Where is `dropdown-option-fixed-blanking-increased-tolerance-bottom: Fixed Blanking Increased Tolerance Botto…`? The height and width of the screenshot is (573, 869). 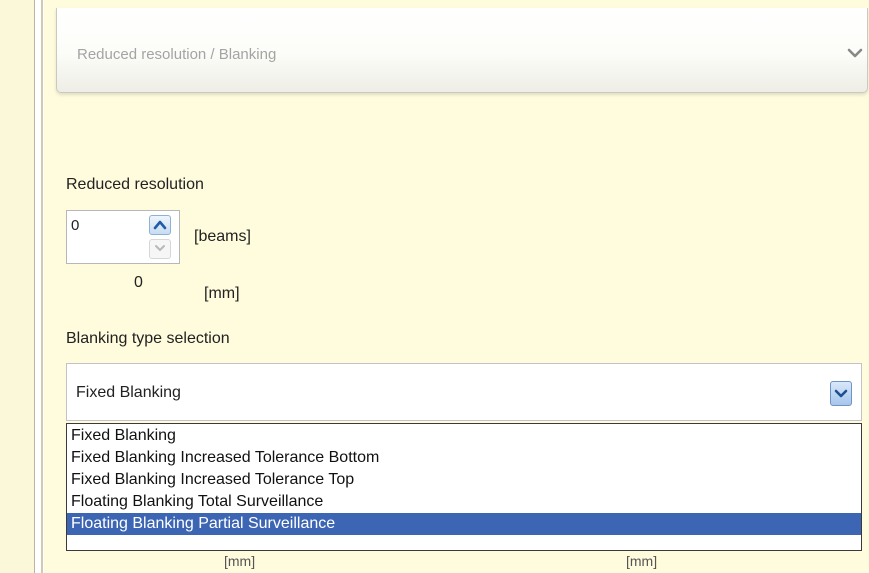 dropdown-option-fixed-blanking-increased-tolerance-bottom: Fixed Blanking Increased Tolerance Botto… is located at coordinates (464, 458).